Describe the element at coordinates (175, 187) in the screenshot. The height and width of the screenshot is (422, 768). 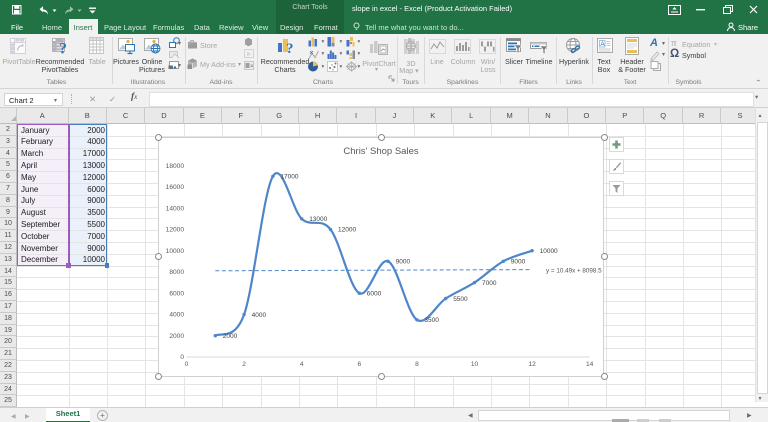
I see `svg-text: 16000` at that location.